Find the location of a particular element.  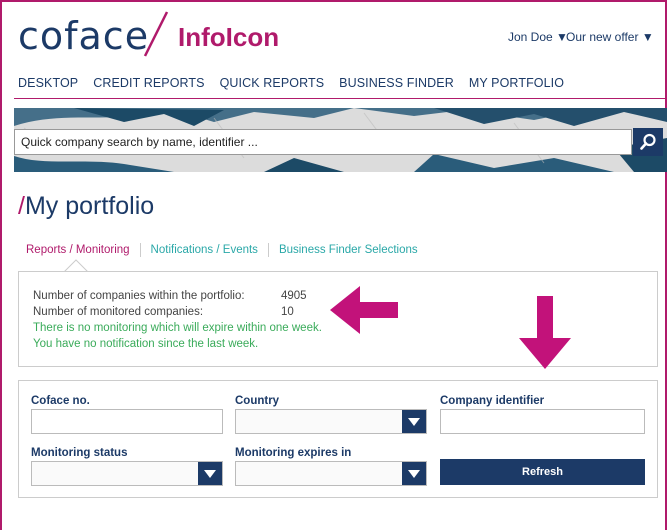

tab-business-finder-selections: Business Finder Selections is located at coordinates (348, 250).